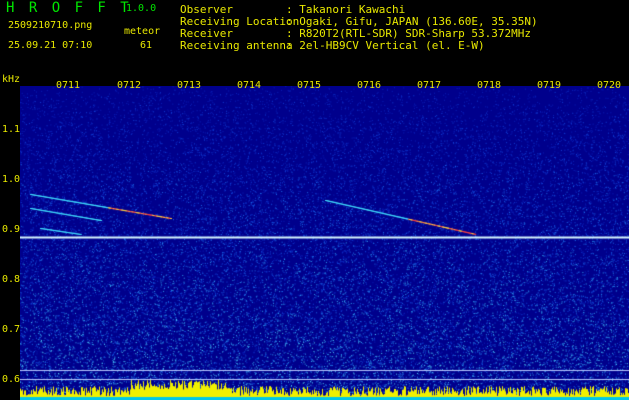  What do you see at coordinates (385, 45) in the screenshot?
I see `antenna-value: : 2el-HB9CV Vertical (el. E-W)` at bounding box center [385, 45].